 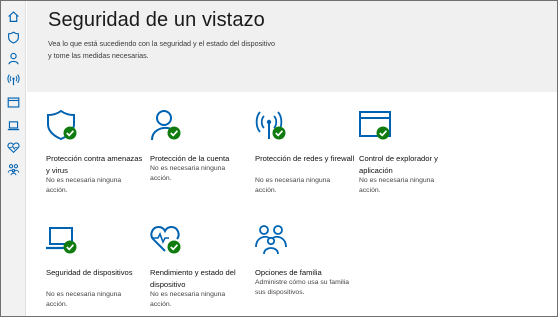 What do you see at coordinates (167, 240) in the screenshot?
I see `heart-check-icon` at bounding box center [167, 240].